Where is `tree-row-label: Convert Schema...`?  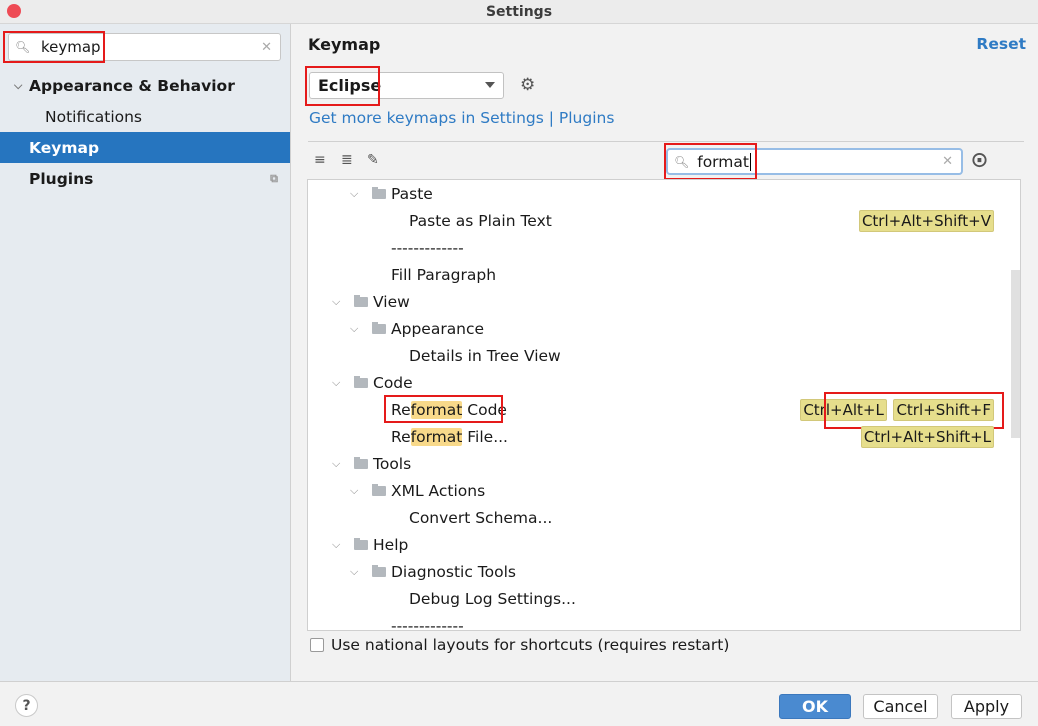 tree-row-label: Convert Schema... is located at coordinates (481, 517).